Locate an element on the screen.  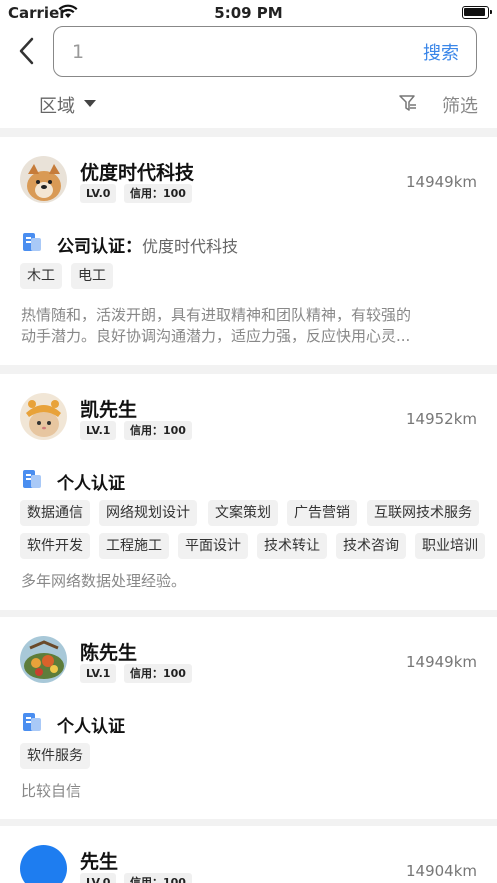
provider-name: 陈先生 is located at coordinates (109, 653).